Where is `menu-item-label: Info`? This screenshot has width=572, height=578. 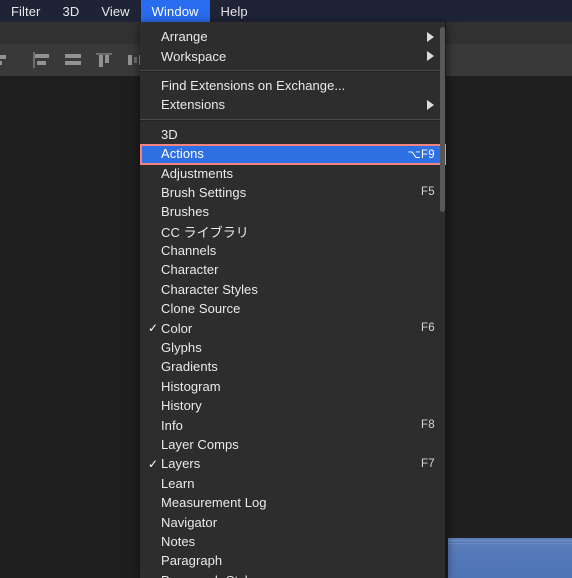 menu-item-label: Info is located at coordinates (172, 425).